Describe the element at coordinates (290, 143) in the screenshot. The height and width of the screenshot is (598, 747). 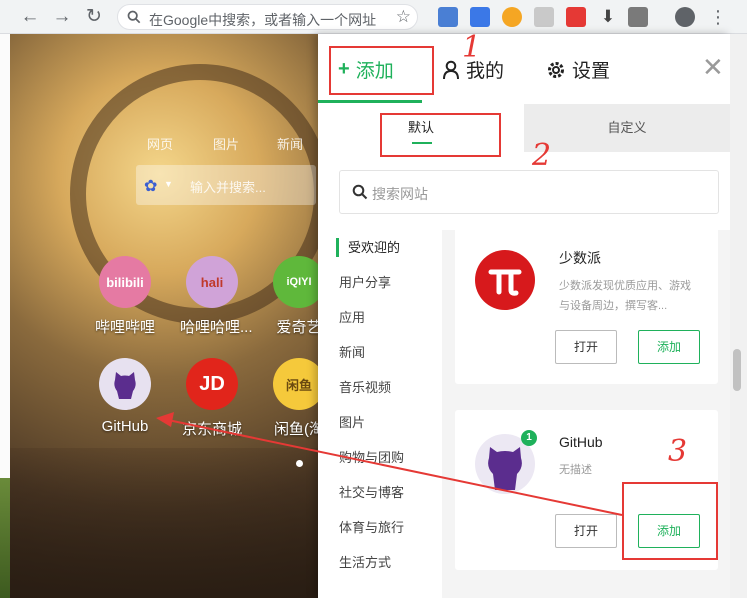
I see `search-tab-news: 新闻` at that location.